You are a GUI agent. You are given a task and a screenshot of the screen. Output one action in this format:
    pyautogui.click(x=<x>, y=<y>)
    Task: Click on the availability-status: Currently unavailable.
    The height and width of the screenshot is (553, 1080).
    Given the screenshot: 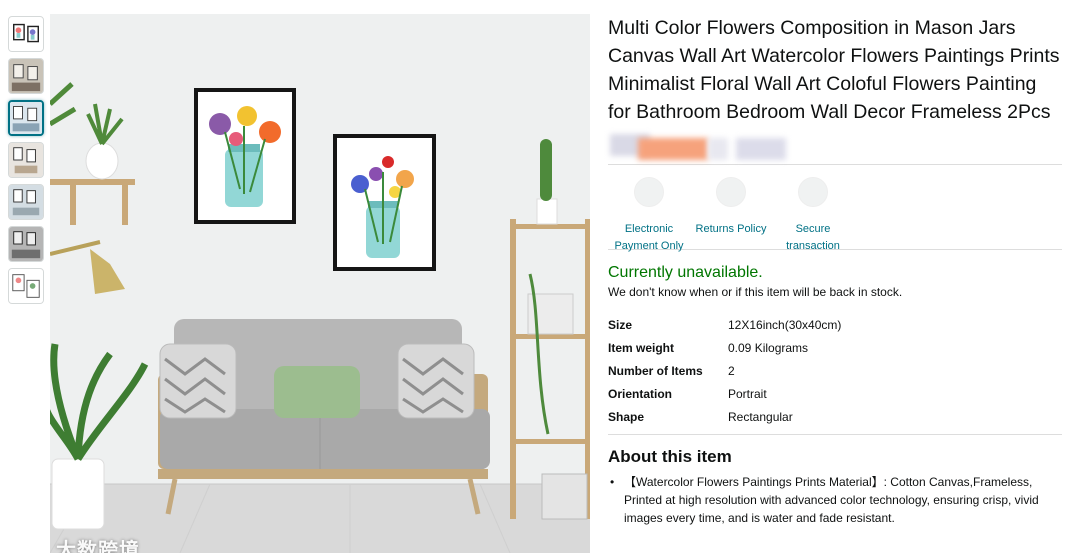 What is the action you would take?
    pyautogui.click(x=685, y=272)
    